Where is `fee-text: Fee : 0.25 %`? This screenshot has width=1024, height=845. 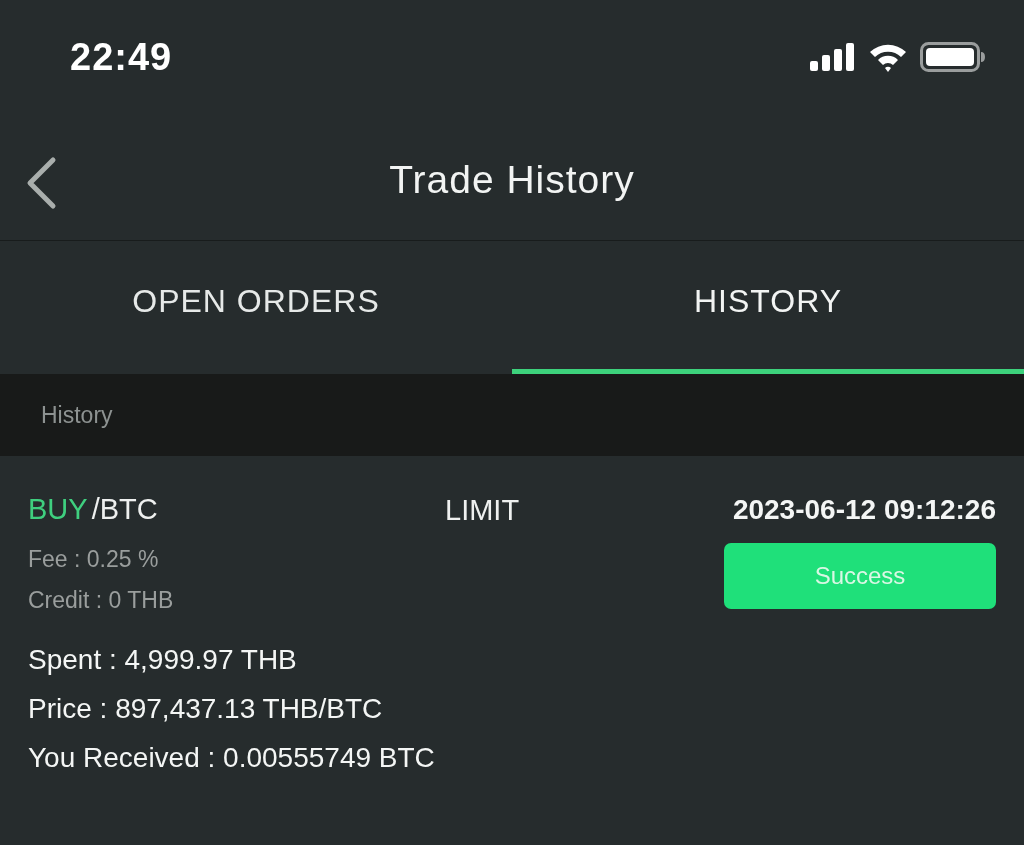 fee-text: Fee : 0.25 % is located at coordinates (94, 559).